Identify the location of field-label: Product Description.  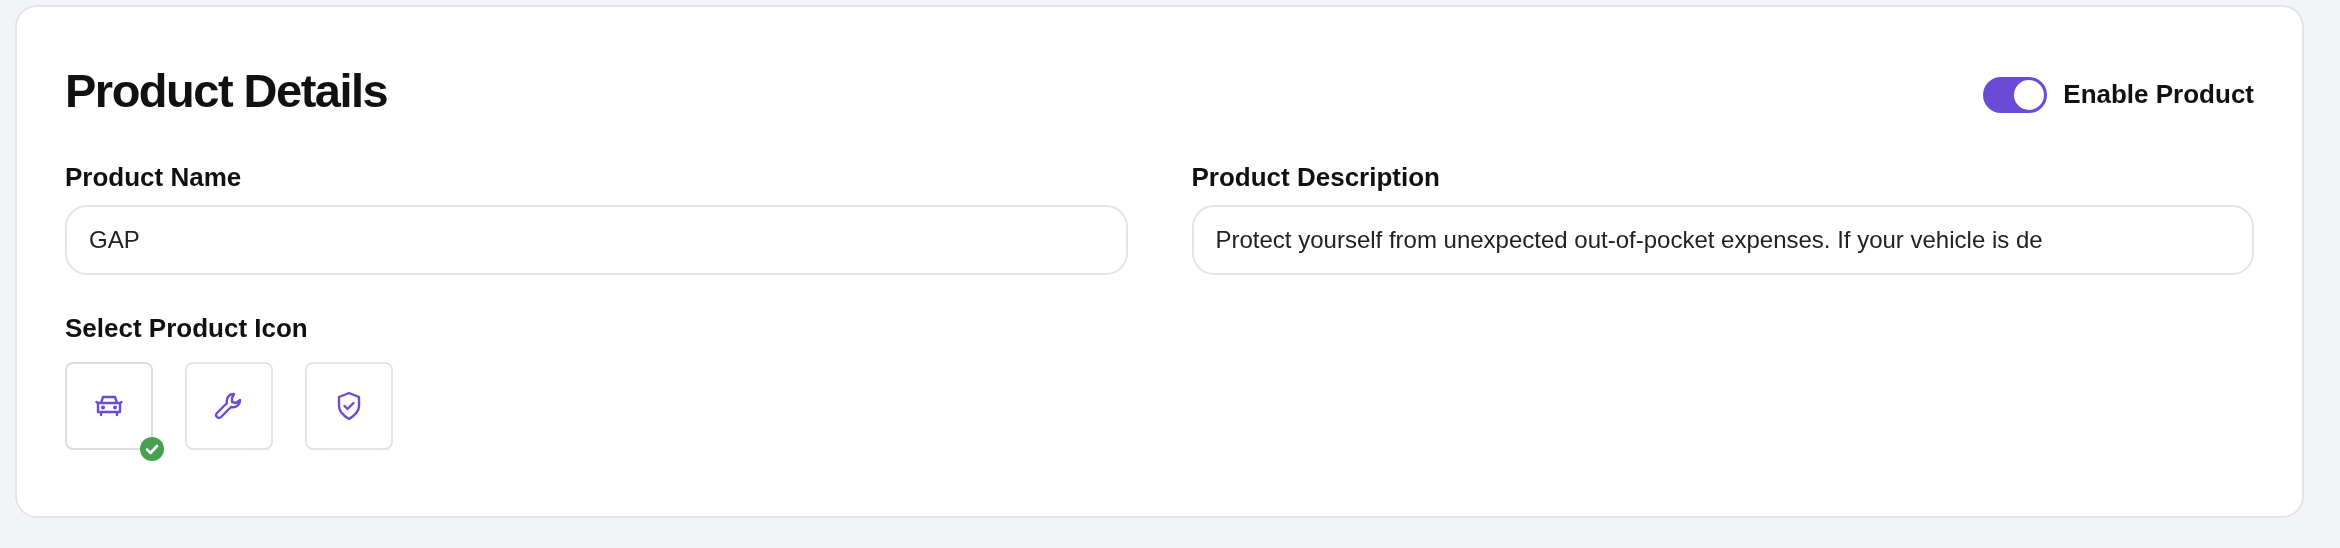
(1316, 177).